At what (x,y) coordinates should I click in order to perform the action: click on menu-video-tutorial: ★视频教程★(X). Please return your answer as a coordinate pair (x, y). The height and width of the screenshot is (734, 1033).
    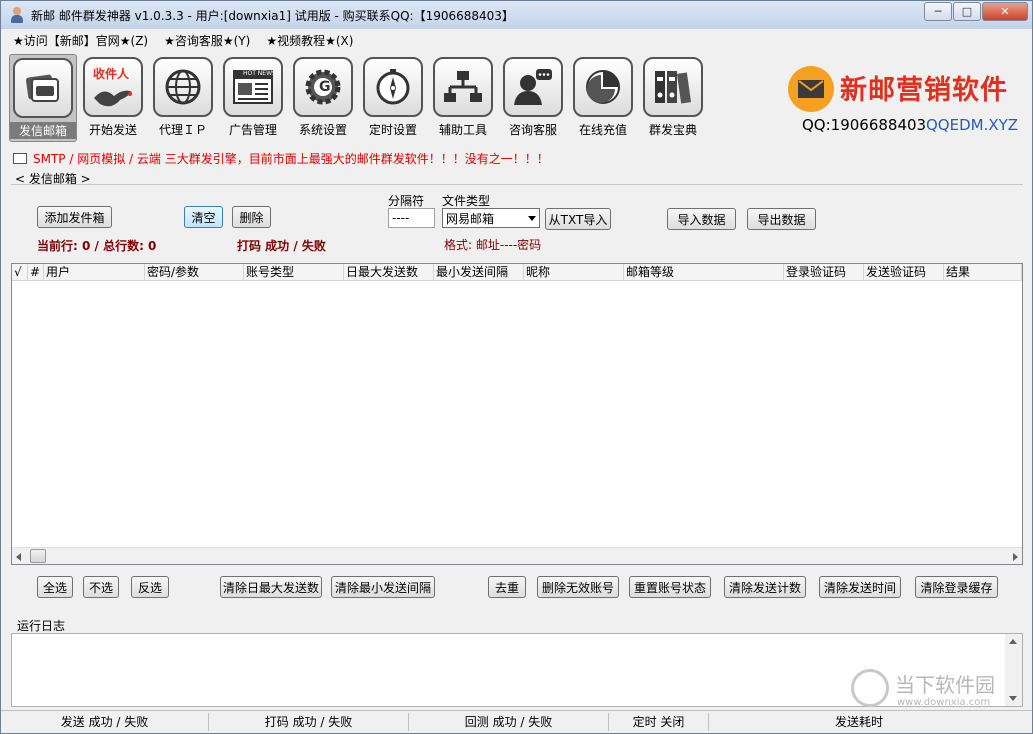
    Looking at the image, I should click on (309, 40).